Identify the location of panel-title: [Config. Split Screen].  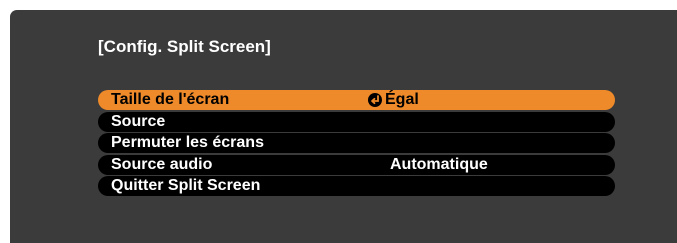
(184, 46).